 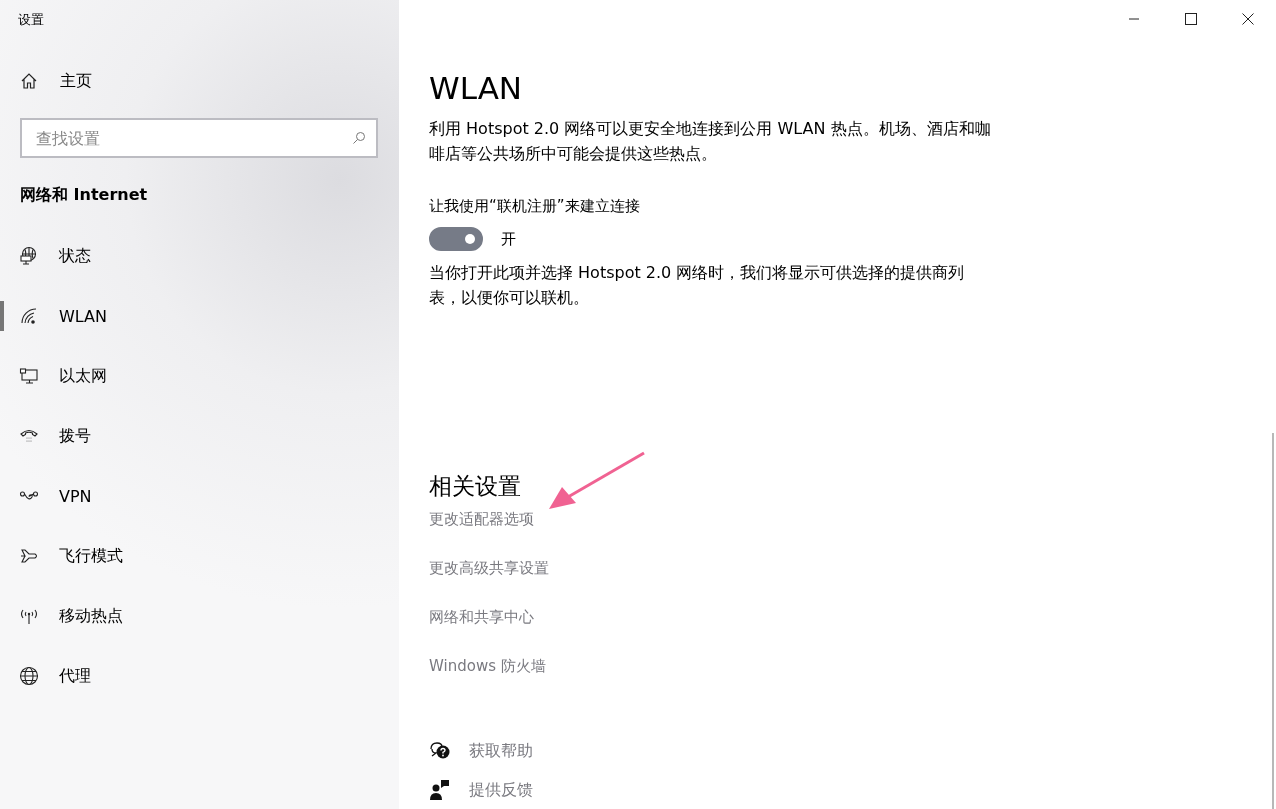 I want to click on maximize-icon, so click(x=1190, y=19).